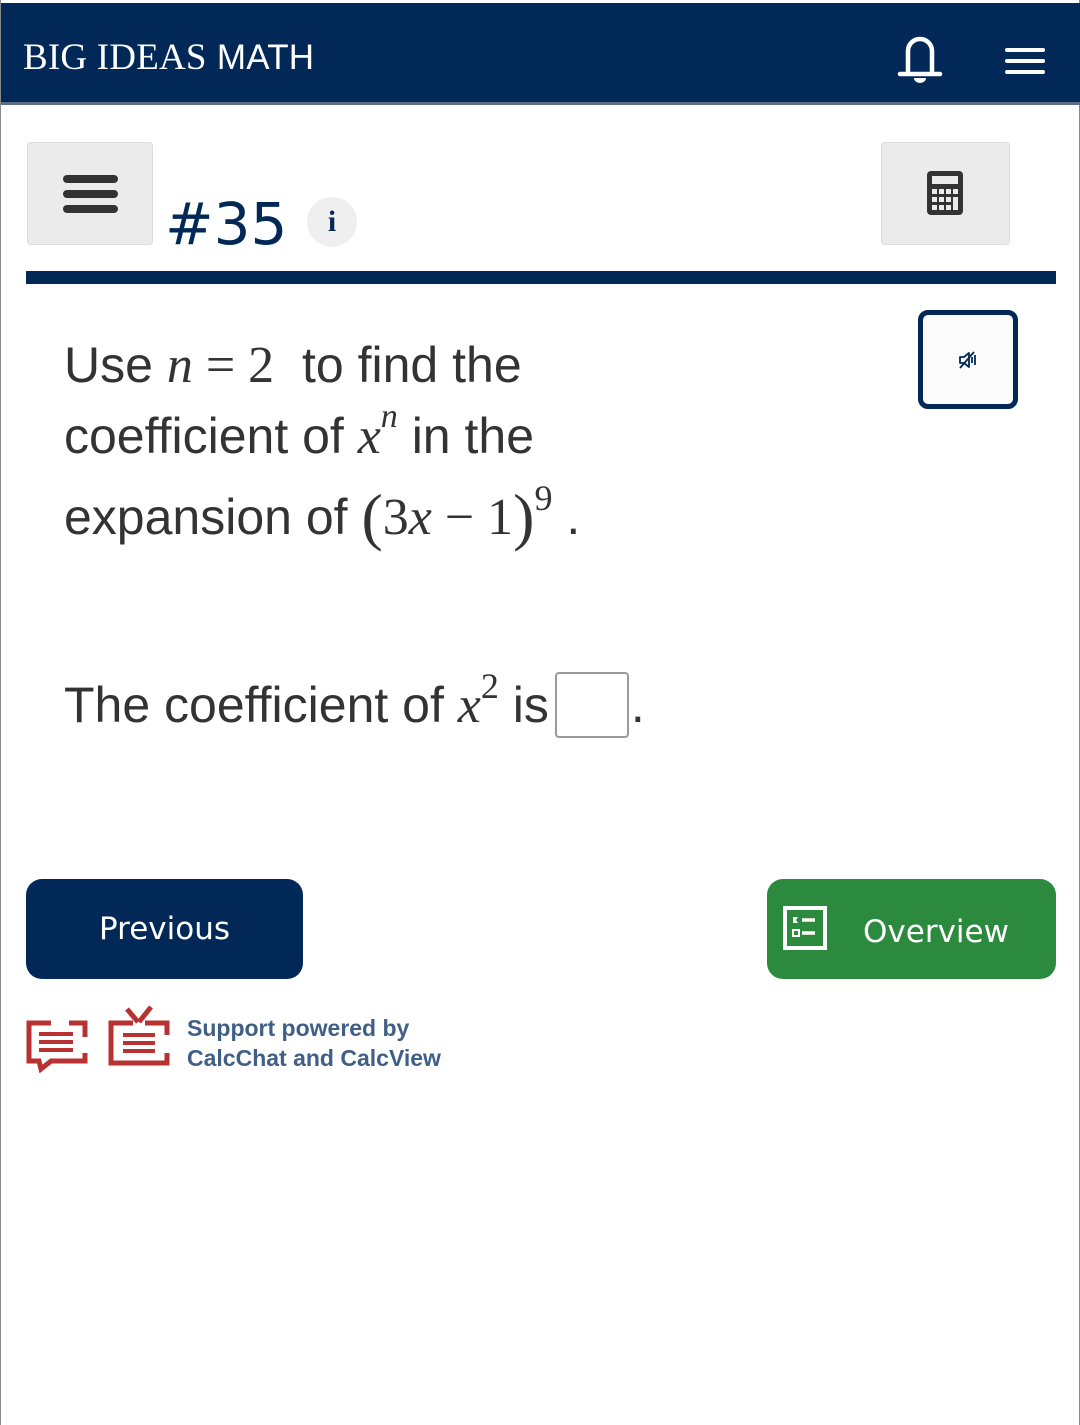 Image resolution: width=1080 pixels, height=1425 pixels. What do you see at coordinates (524, 516) in the screenshot?
I see `math-close-paren: )` at bounding box center [524, 516].